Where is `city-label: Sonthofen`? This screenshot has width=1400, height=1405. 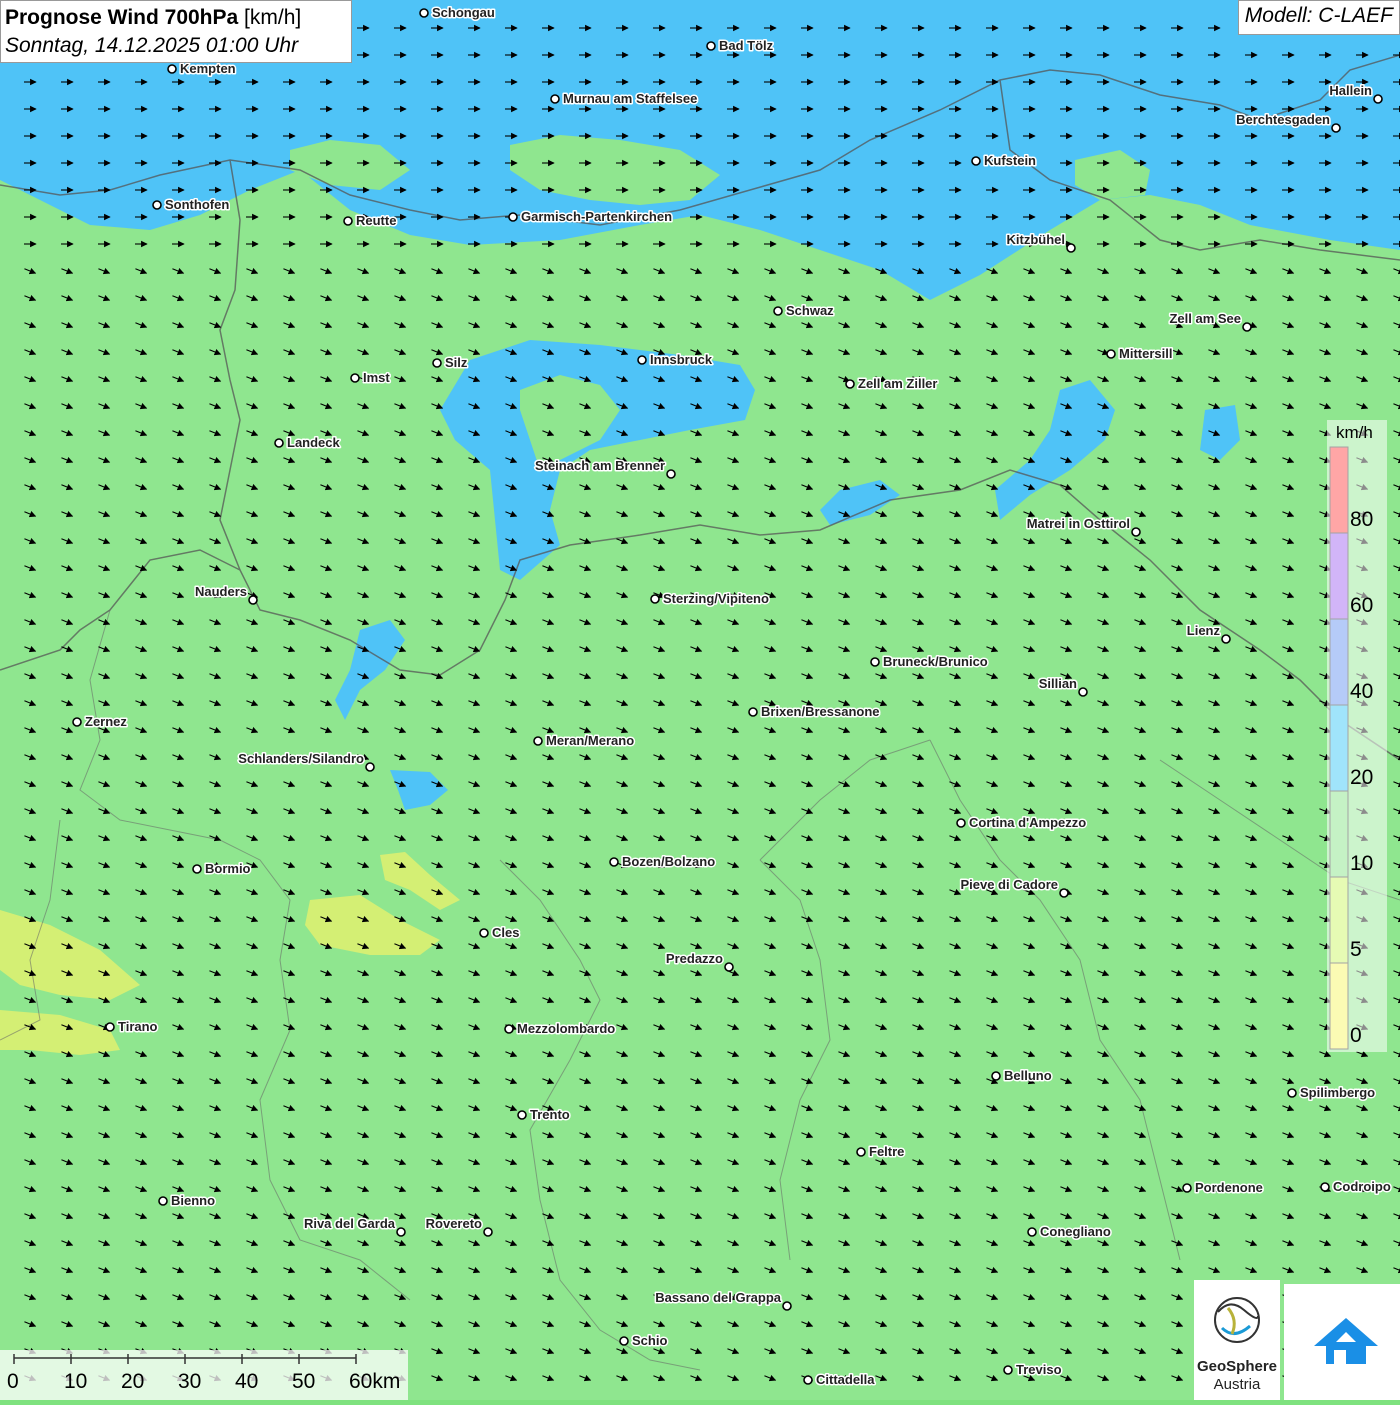
city-label: Sonthofen is located at coordinates (197, 204).